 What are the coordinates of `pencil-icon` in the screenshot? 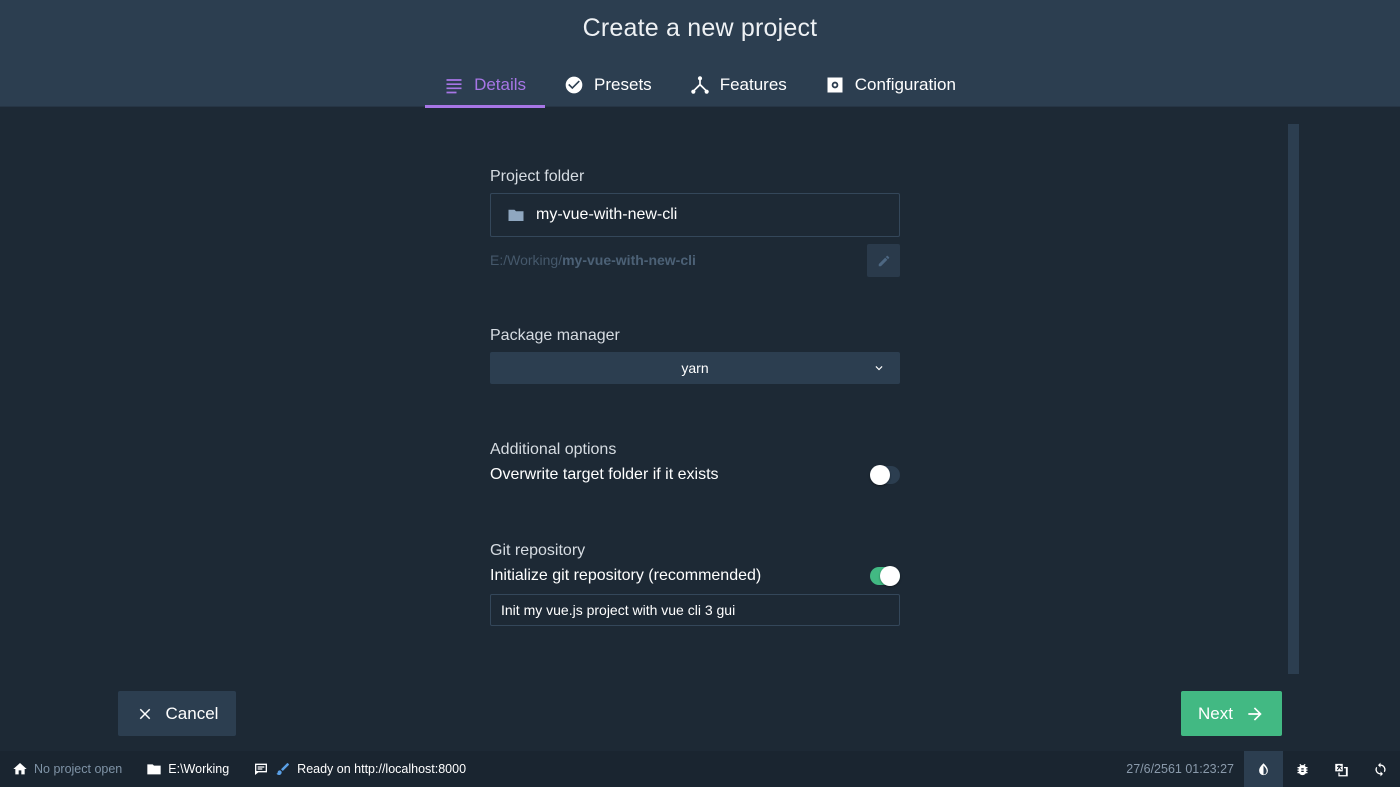 It's located at (883, 260).